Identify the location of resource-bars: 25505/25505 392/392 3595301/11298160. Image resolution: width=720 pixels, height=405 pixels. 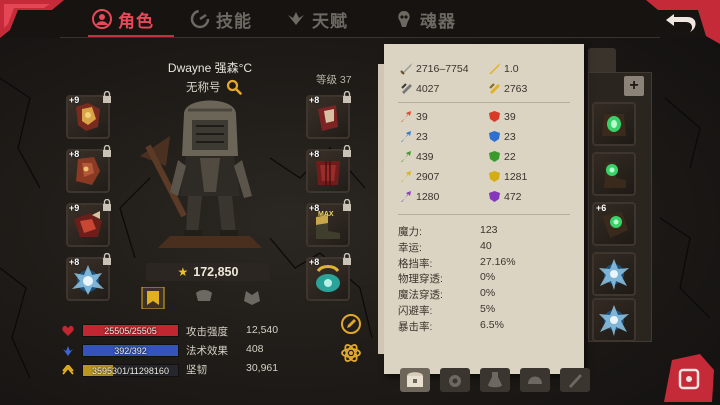
(121, 353).